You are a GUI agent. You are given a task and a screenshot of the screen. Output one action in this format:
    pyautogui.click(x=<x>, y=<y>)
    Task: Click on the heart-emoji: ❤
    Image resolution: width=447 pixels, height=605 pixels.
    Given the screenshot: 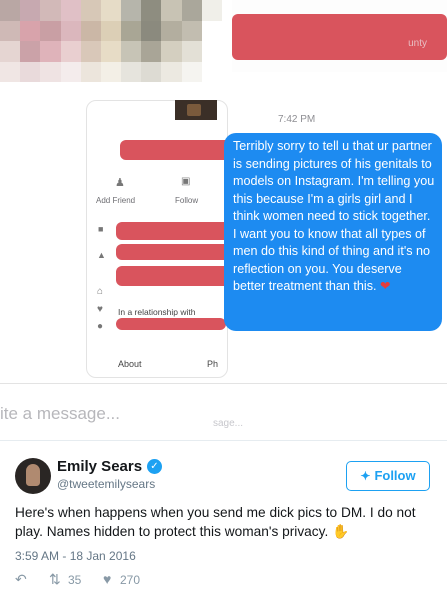 What is the action you would take?
    pyautogui.click(x=385, y=286)
    